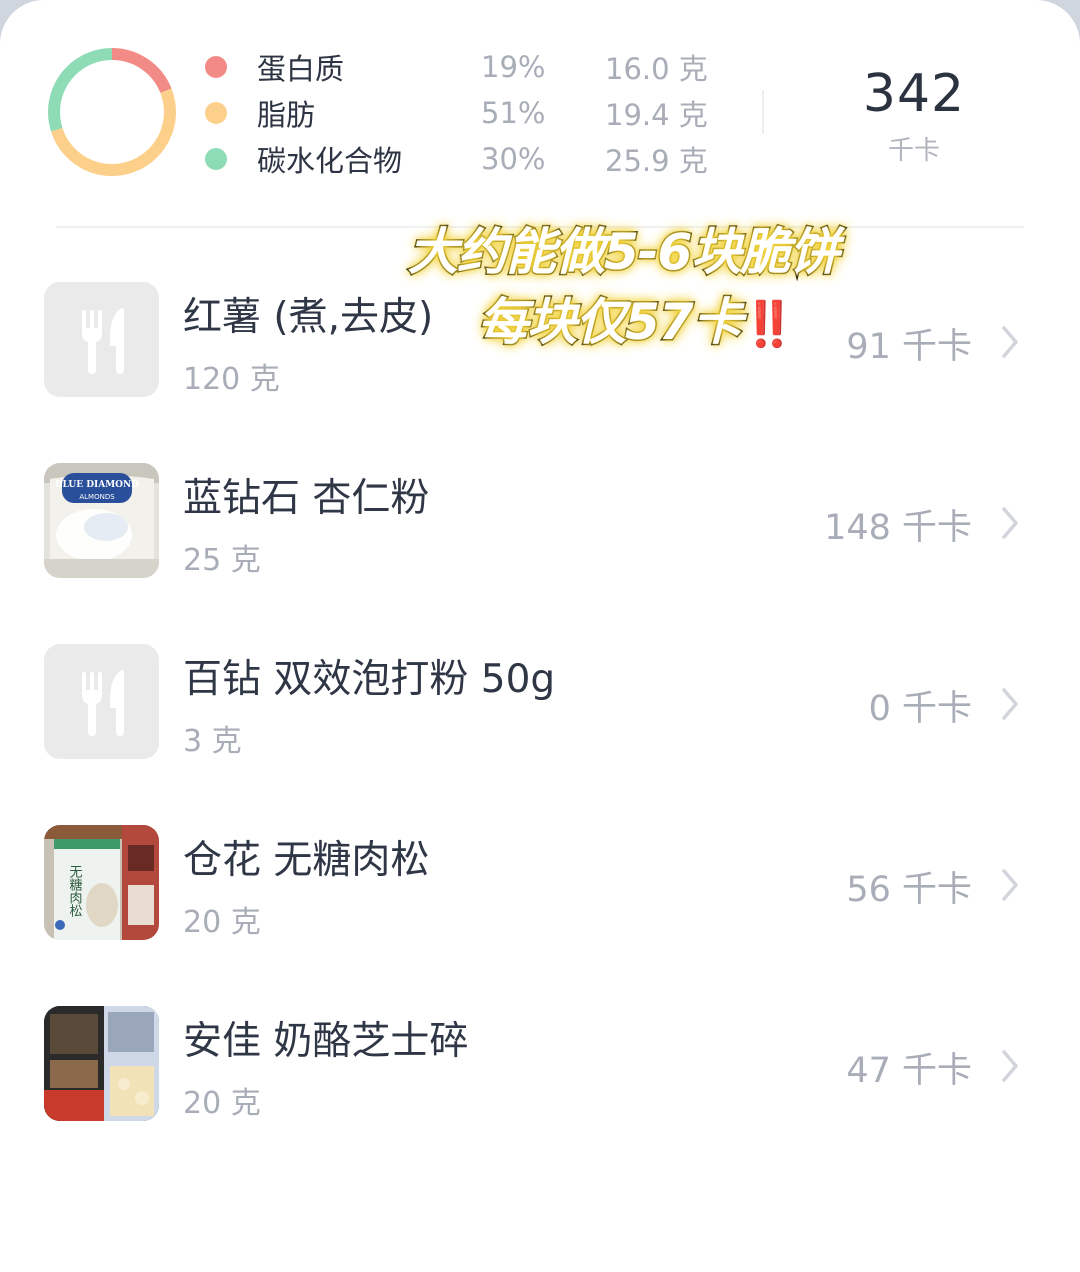 The height and width of the screenshot is (1272, 1080). What do you see at coordinates (611, 322) in the screenshot?
I see `overlay-text-line2-label: 每块仅57卡` at bounding box center [611, 322].